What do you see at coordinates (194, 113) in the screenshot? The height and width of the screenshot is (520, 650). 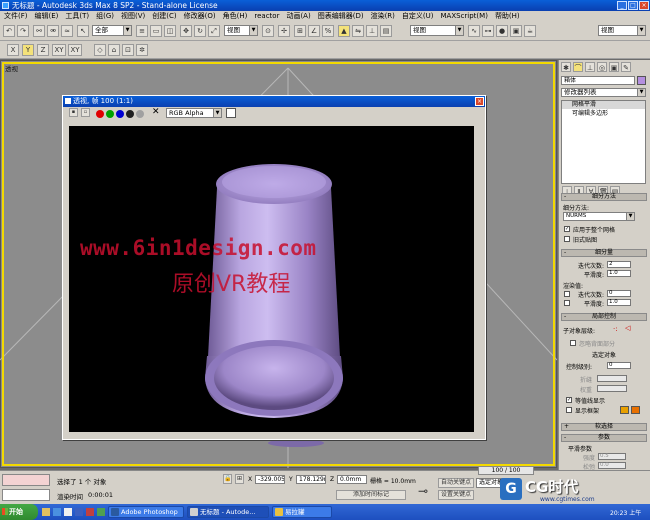 I see `channel-dropdown: RGB Alpha ▼` at bounding box center [194, 113].